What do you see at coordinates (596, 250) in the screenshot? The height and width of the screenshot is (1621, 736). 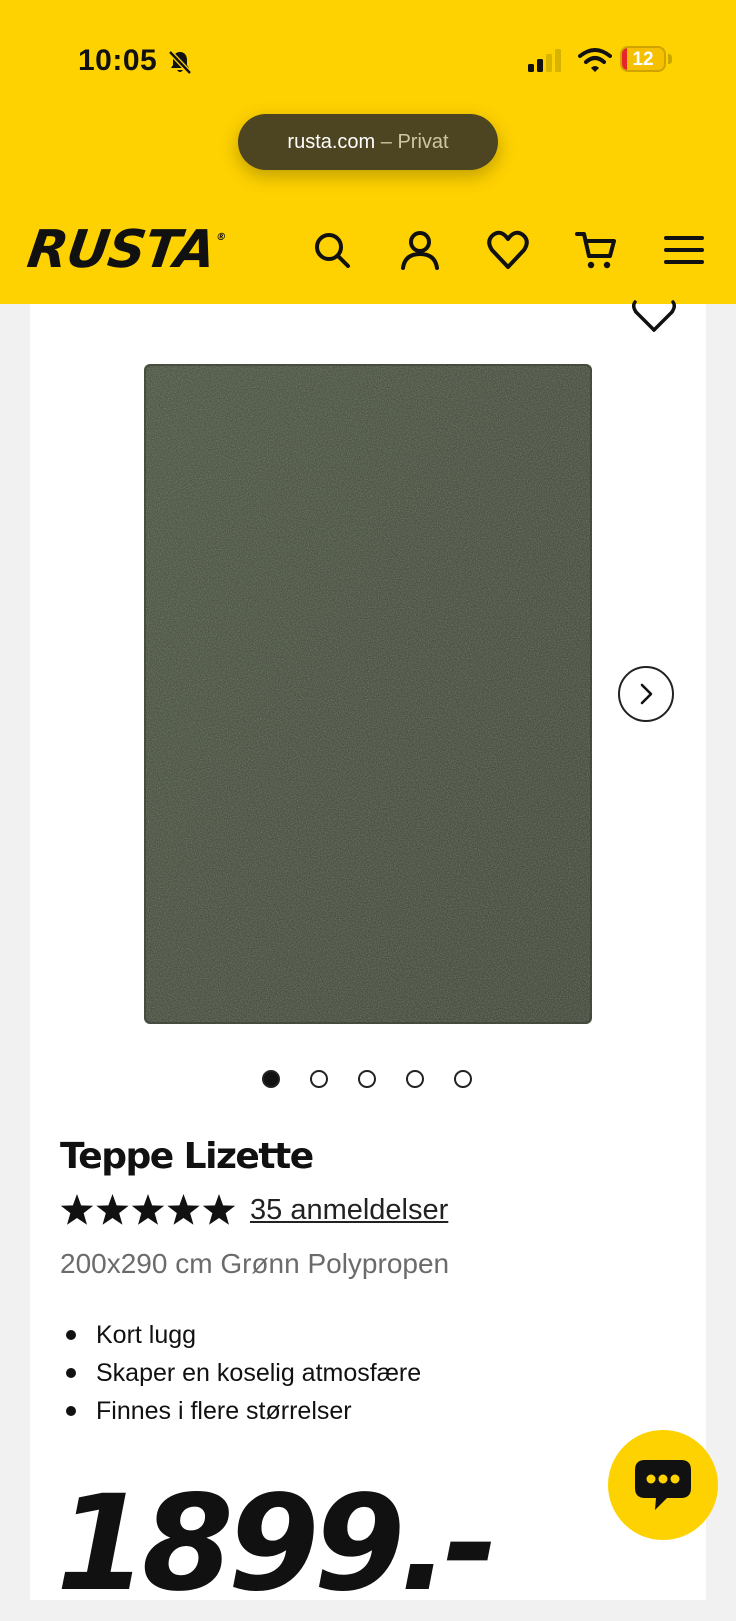 I see `cart-icon` at bounding box center [596, 250].